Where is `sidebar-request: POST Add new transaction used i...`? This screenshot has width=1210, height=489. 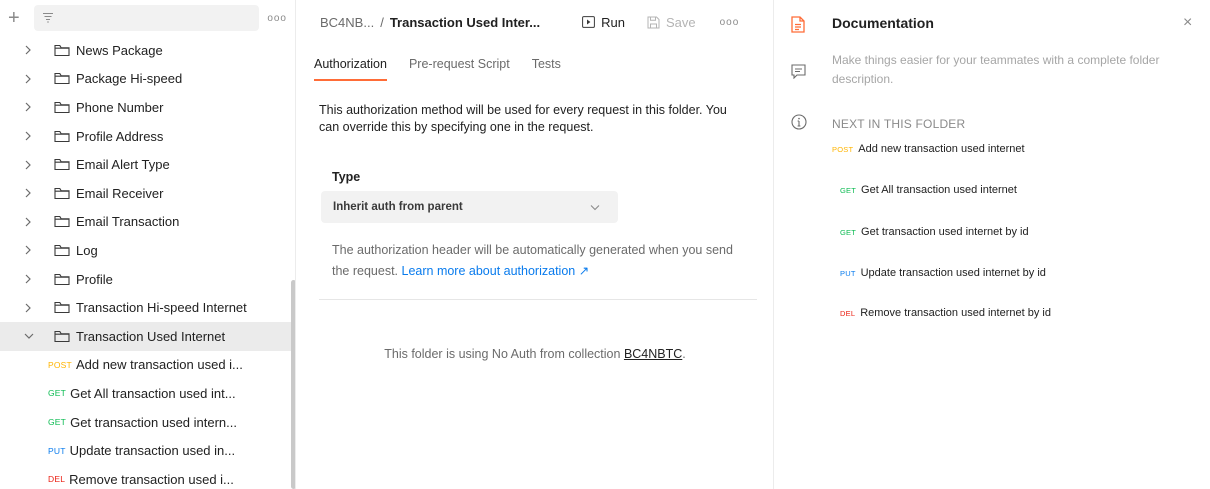 sidebar-request: POST Add new transaction used i... is located at coordinates (147, 365).